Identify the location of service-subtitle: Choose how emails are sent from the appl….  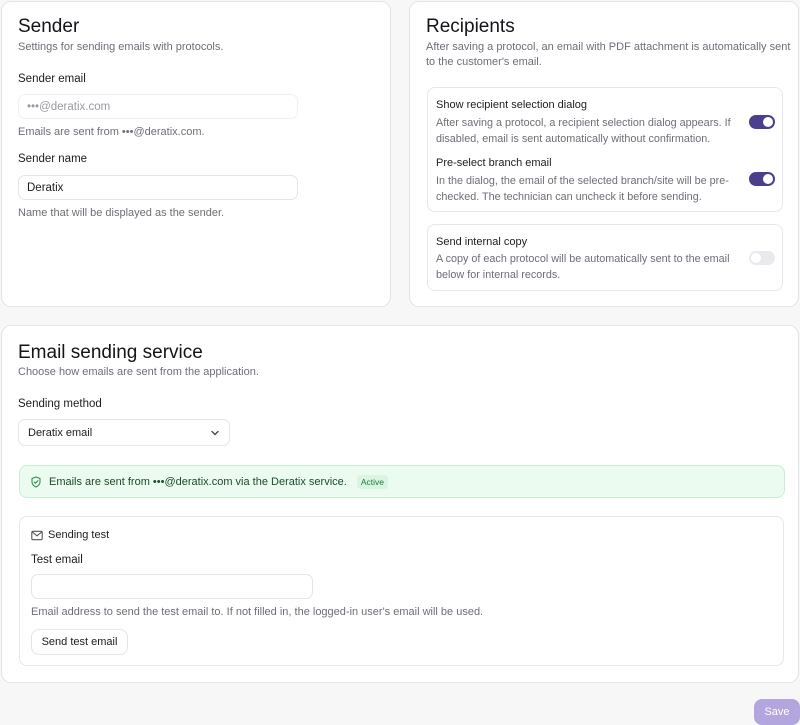
(138, 372).